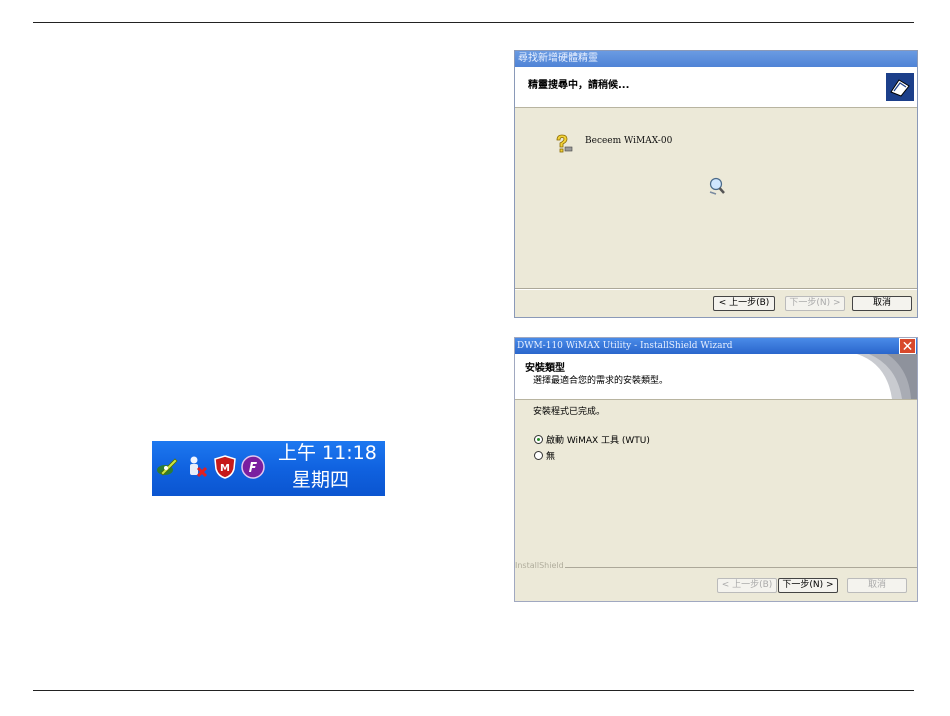  Describe the element at coordinates (321, 480) in the screenshot. I see `clock-weekday: 星期四` at that location.